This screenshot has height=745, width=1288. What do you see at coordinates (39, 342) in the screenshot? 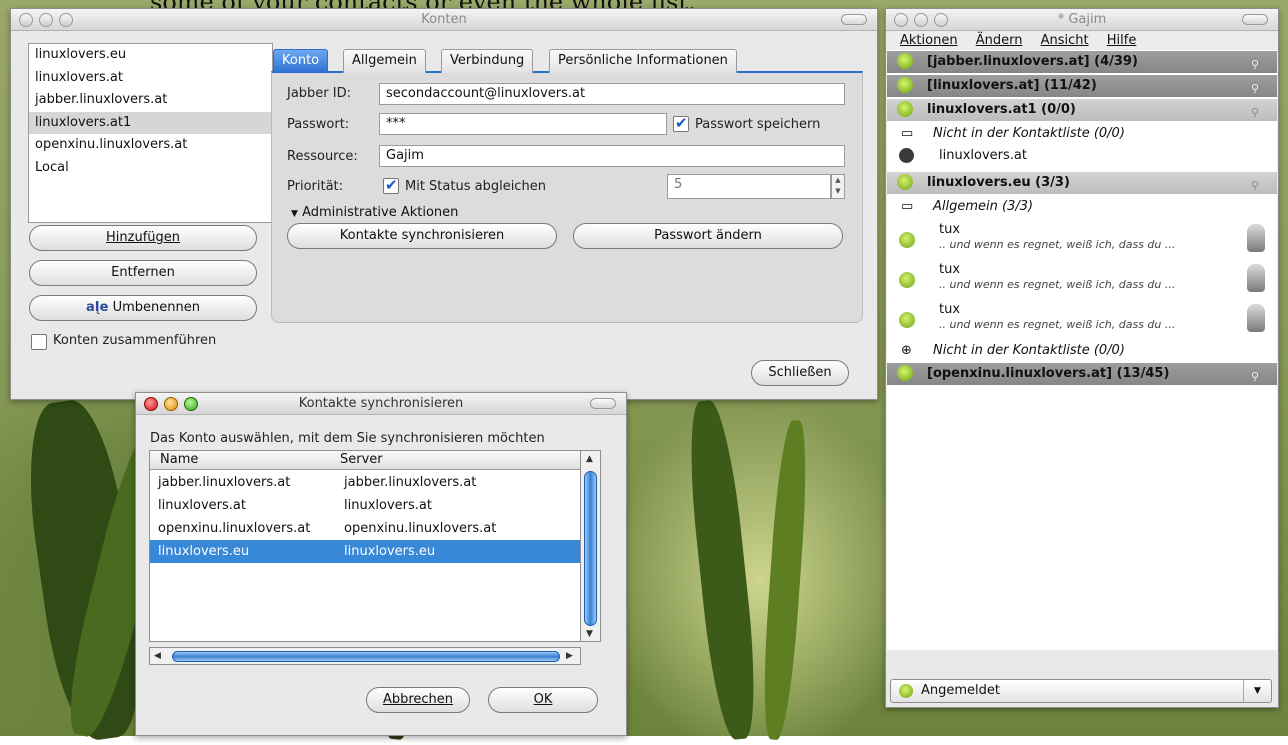
I see `merge-accounts-checkbox` at bounding box center [39, 342].